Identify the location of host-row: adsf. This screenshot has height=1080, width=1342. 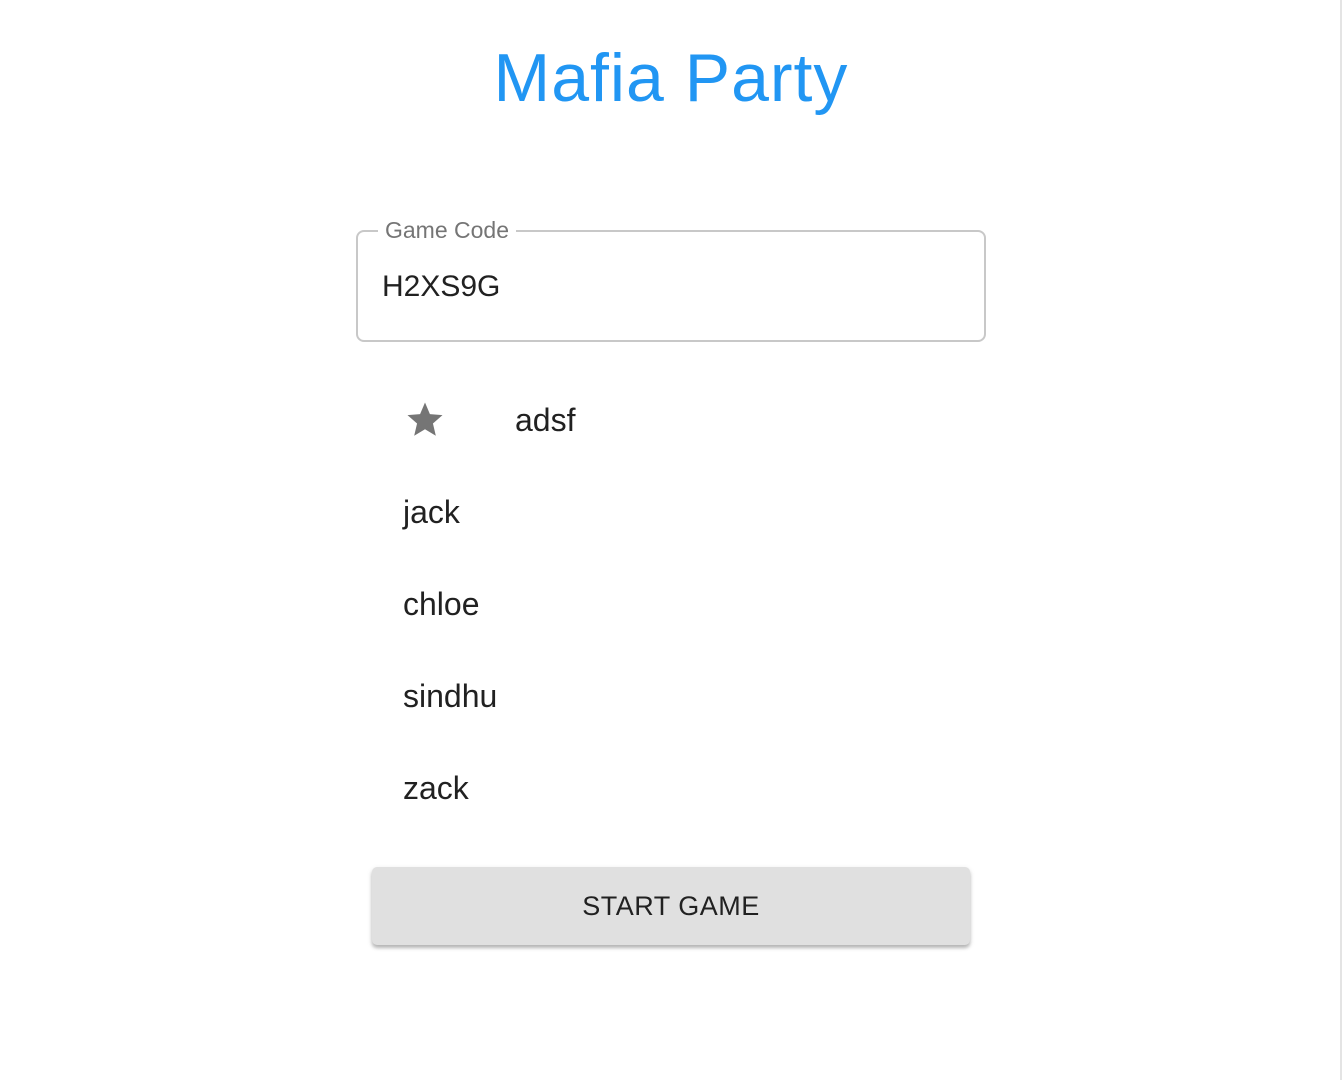
(465, 420).